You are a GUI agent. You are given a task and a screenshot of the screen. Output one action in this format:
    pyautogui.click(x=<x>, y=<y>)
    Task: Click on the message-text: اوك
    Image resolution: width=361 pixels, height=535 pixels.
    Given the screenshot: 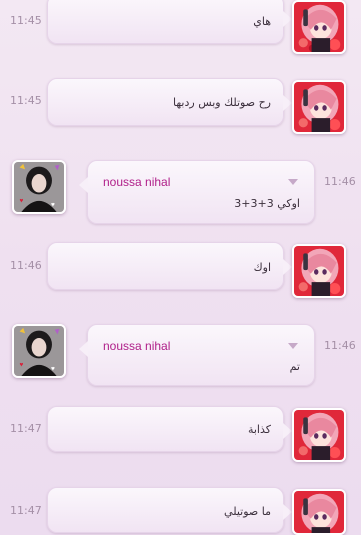 What is the action you would take?
    pyautogui.click(x=262, y=267)
    